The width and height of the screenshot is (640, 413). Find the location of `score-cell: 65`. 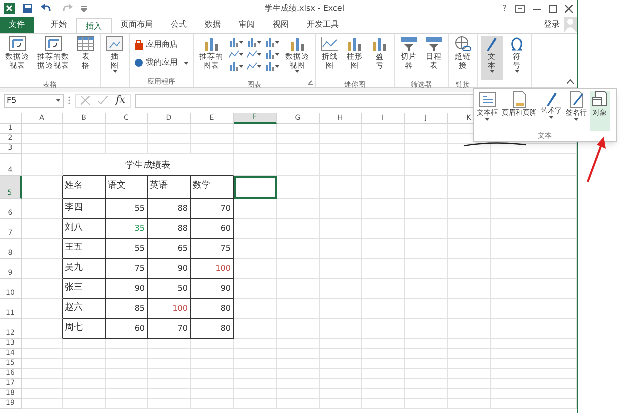

score-cell: 65 is located at coordinates (169, 249).